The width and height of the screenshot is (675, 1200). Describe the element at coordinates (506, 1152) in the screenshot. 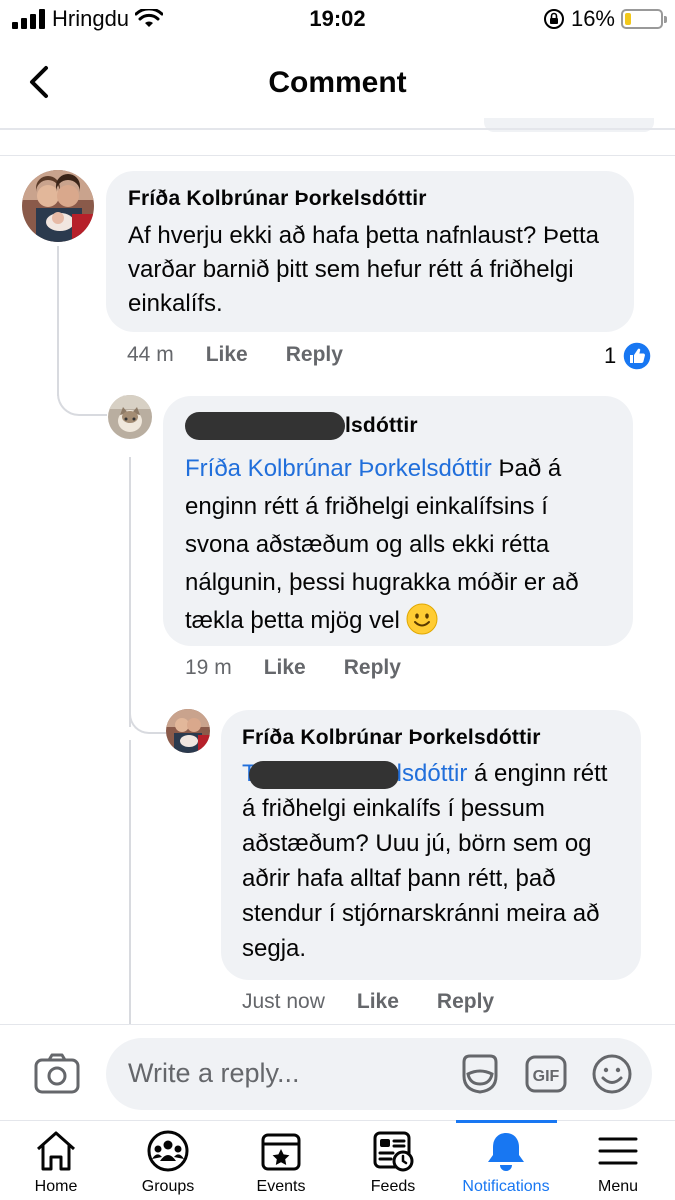

I see `bell-icon` at that location.